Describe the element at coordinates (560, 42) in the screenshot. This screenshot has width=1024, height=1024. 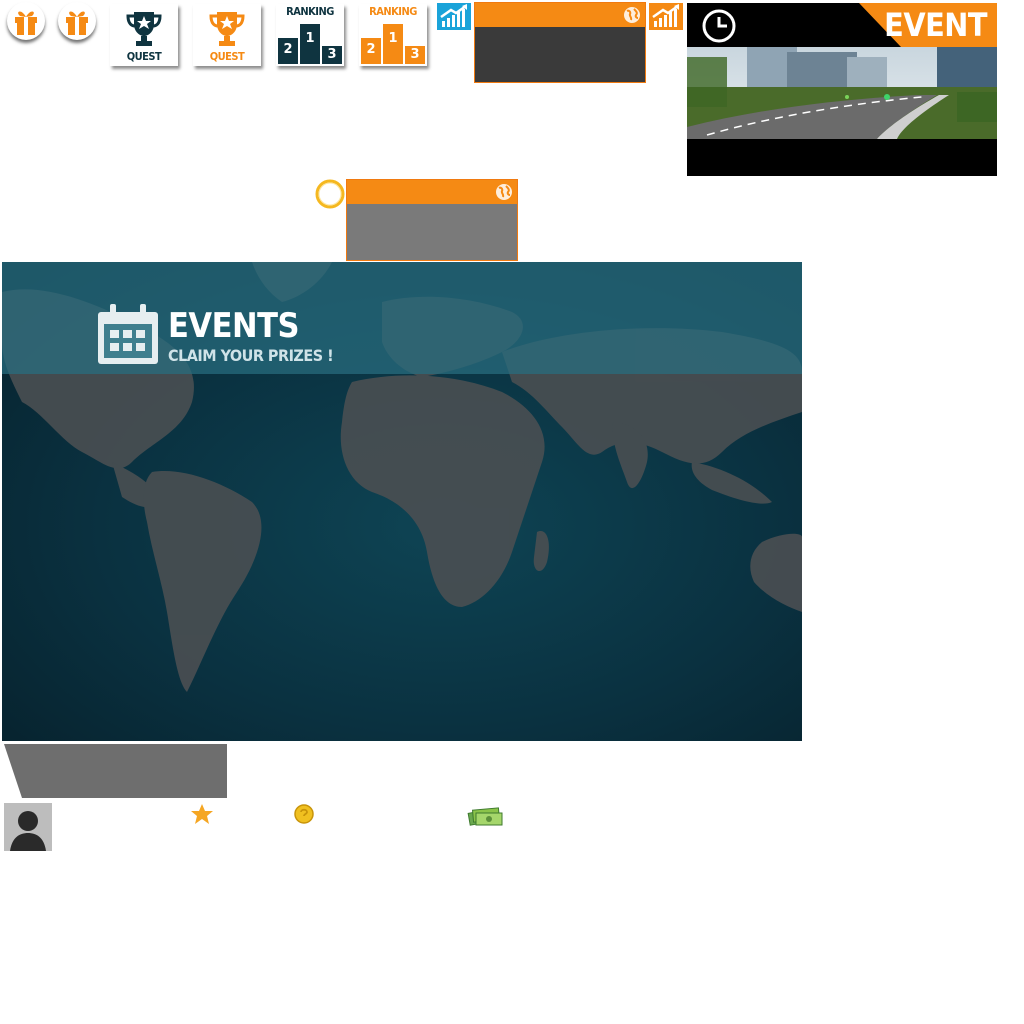
I see `online-panel-dark` at that location.